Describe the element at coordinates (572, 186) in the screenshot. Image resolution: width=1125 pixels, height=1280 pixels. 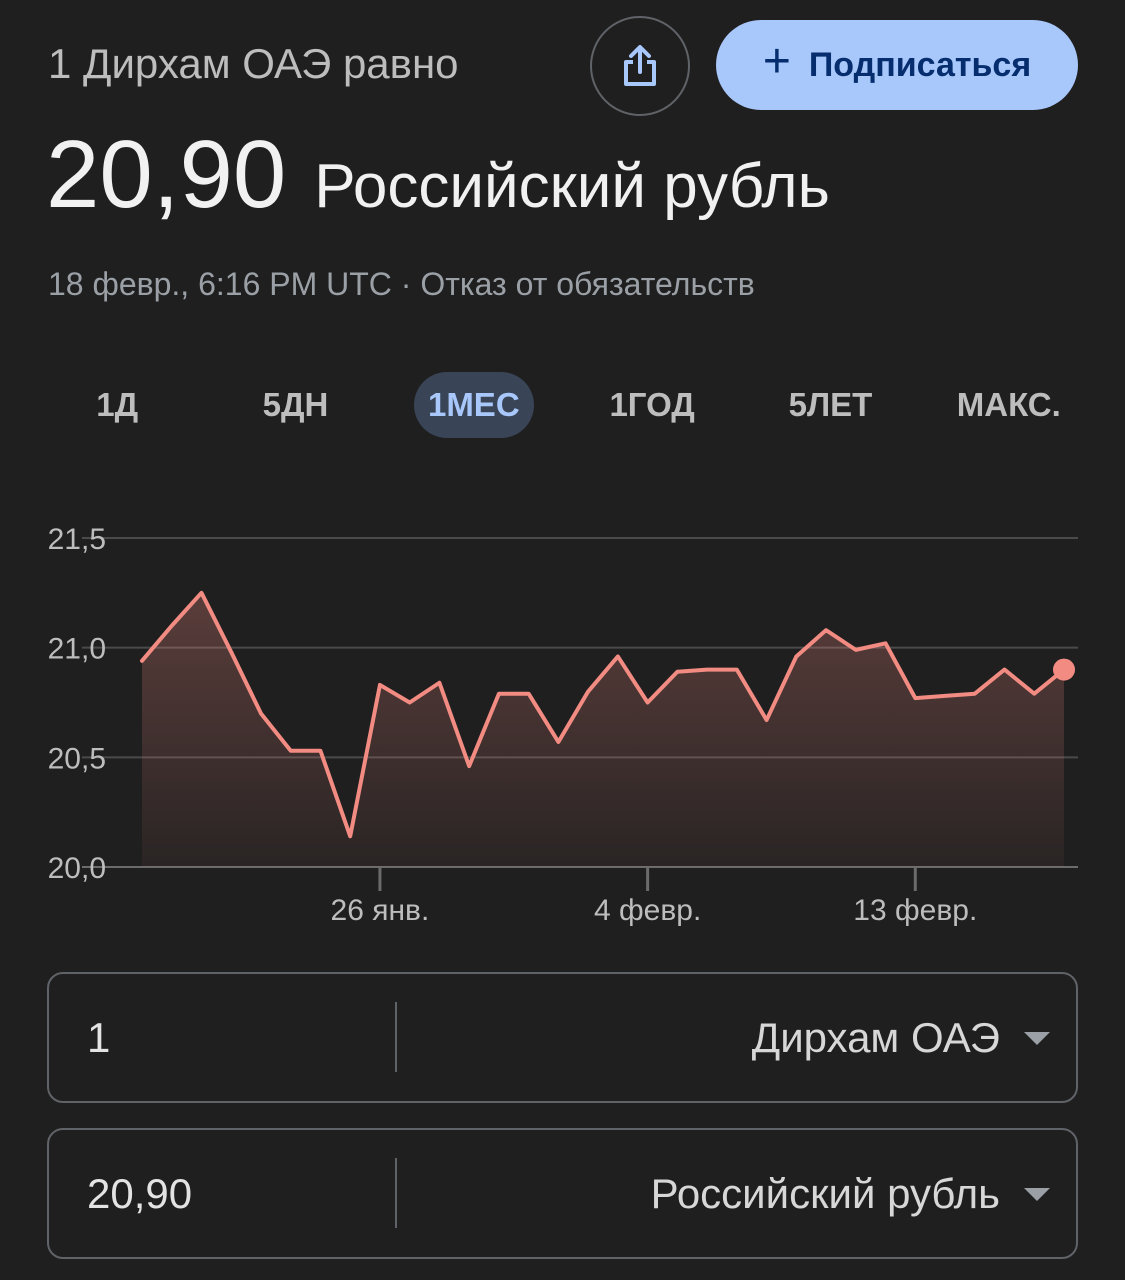
I see `rate-currency: Российский рубль` at that location.